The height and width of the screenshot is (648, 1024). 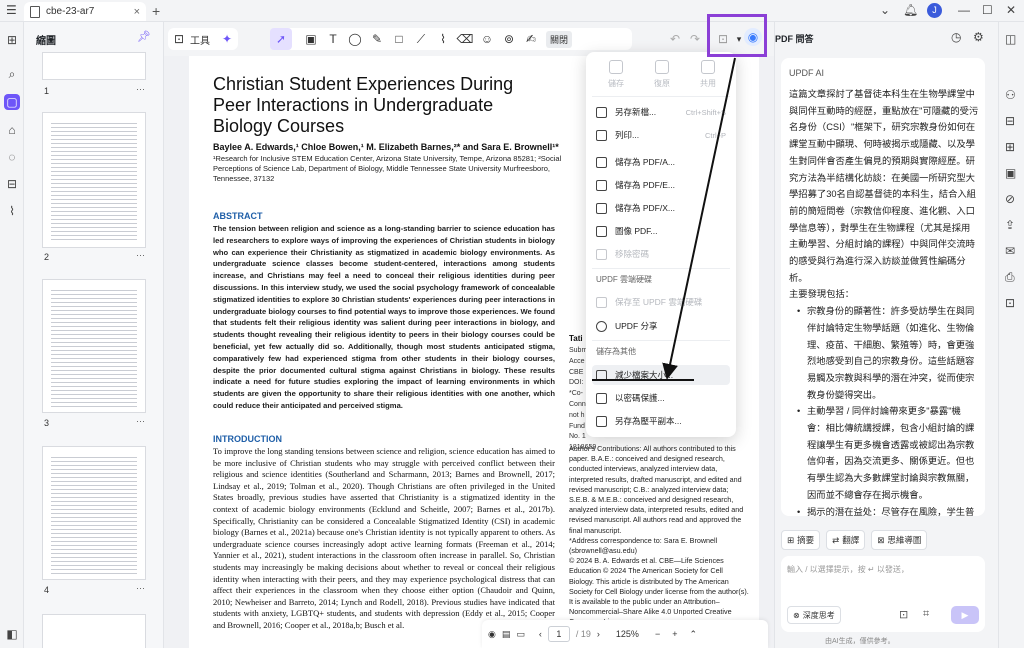 I want to click on close-window-icon: ✕, so click(x=1011, y=10).